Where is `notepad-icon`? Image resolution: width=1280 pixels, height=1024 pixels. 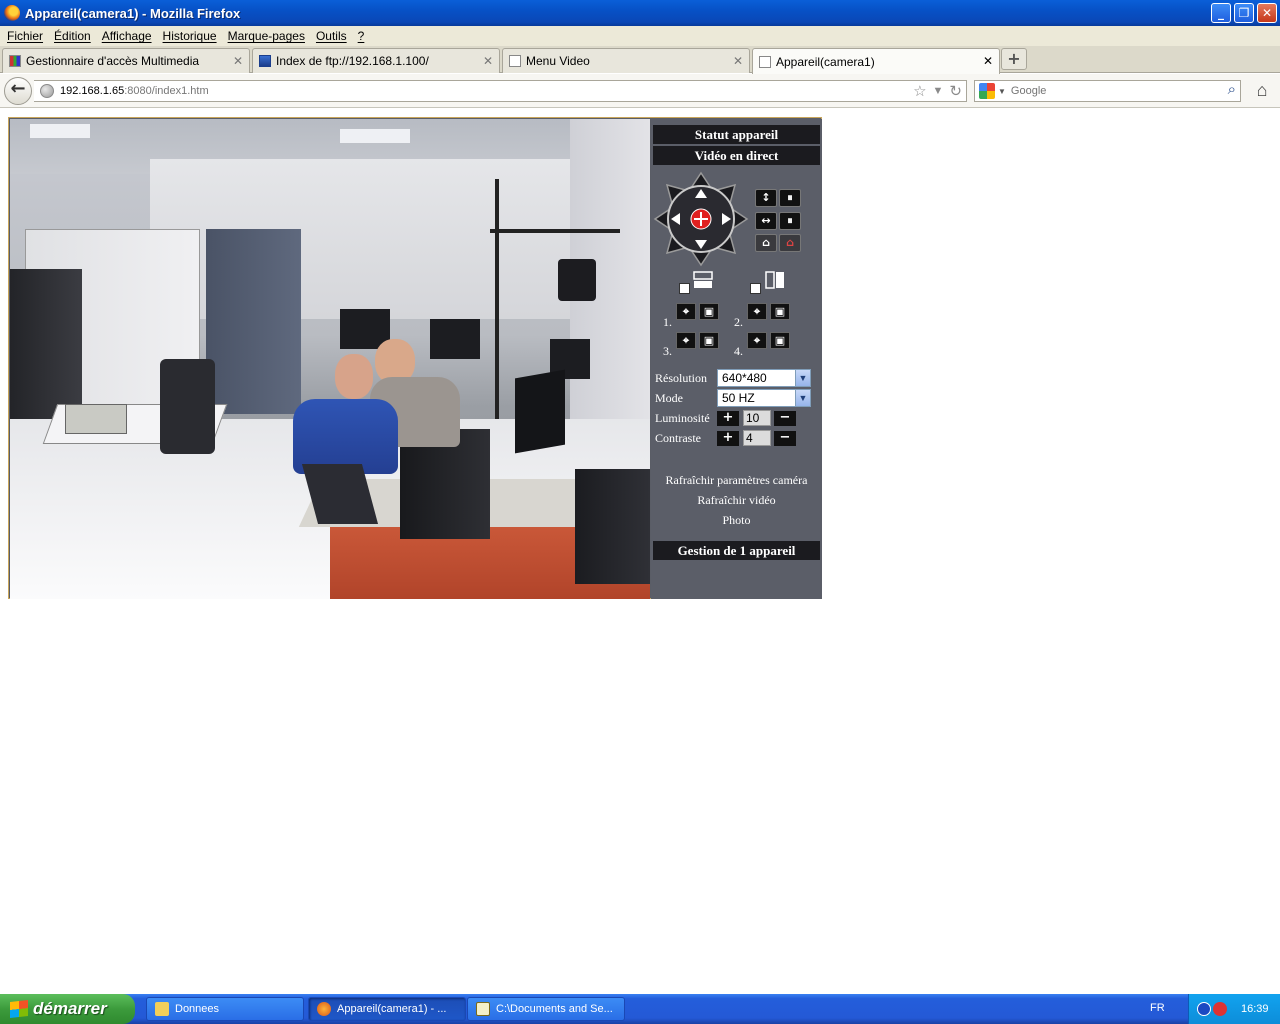
notepad-icon is located at coordinates (483, 1009).